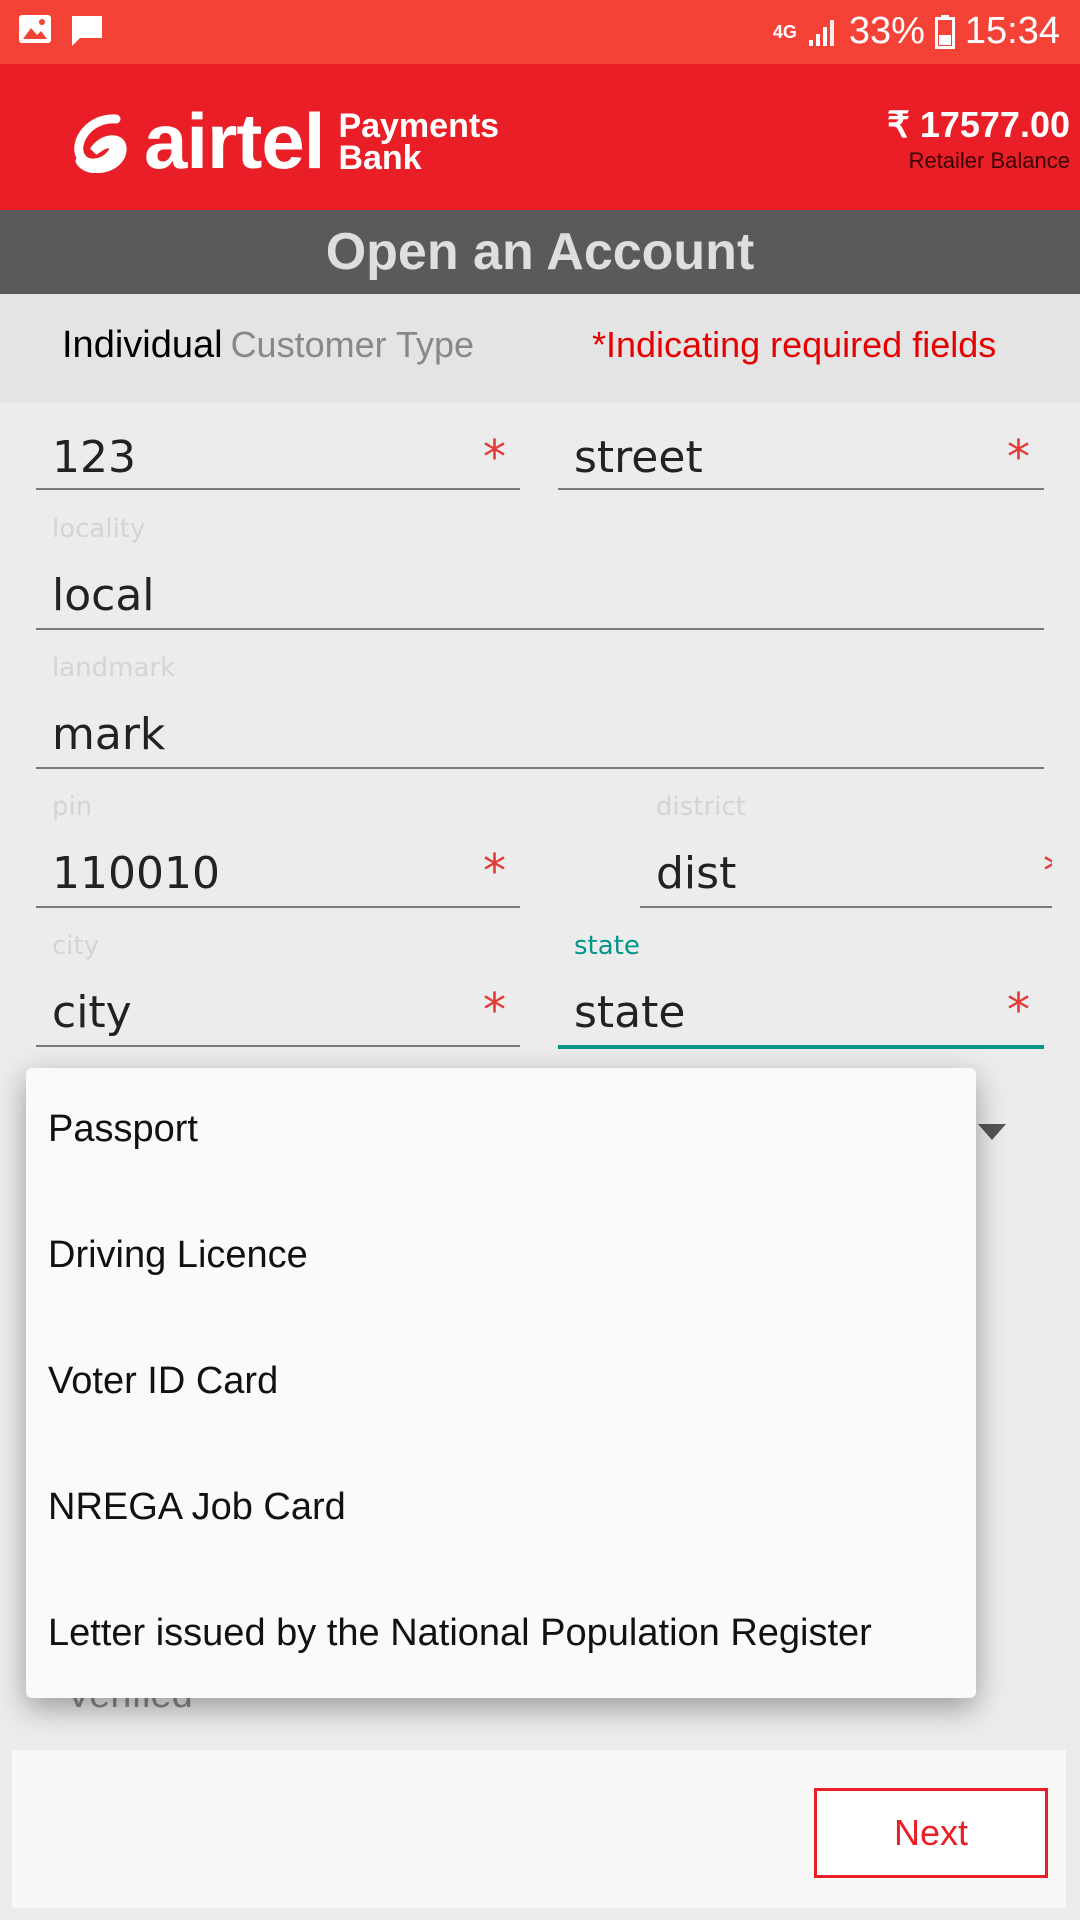  Describe the element at coordinates (989, 160) in the screenshot. I see `balance-label: Retailer Balance` at that location.